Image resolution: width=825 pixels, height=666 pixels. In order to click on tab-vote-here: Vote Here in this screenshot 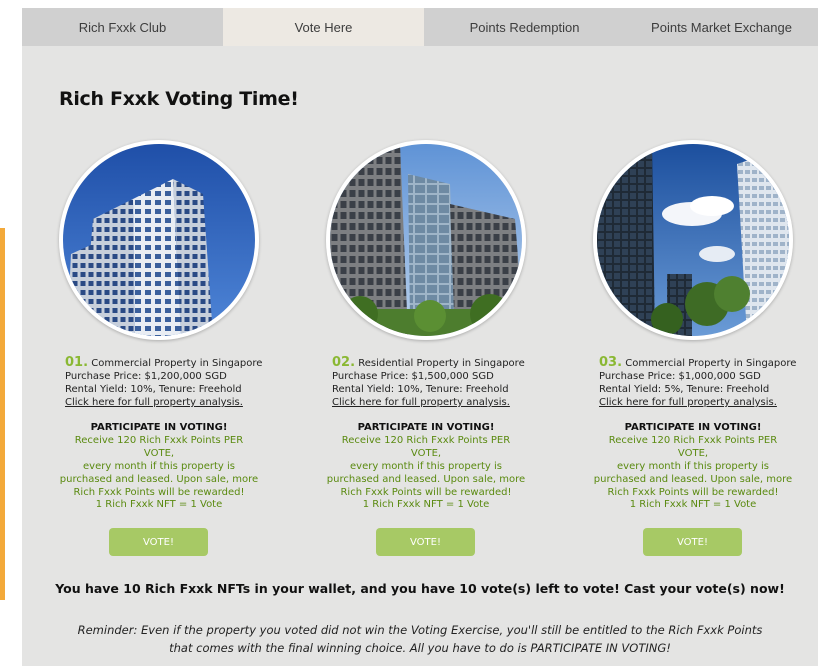, I will do `click(323, 27)`.